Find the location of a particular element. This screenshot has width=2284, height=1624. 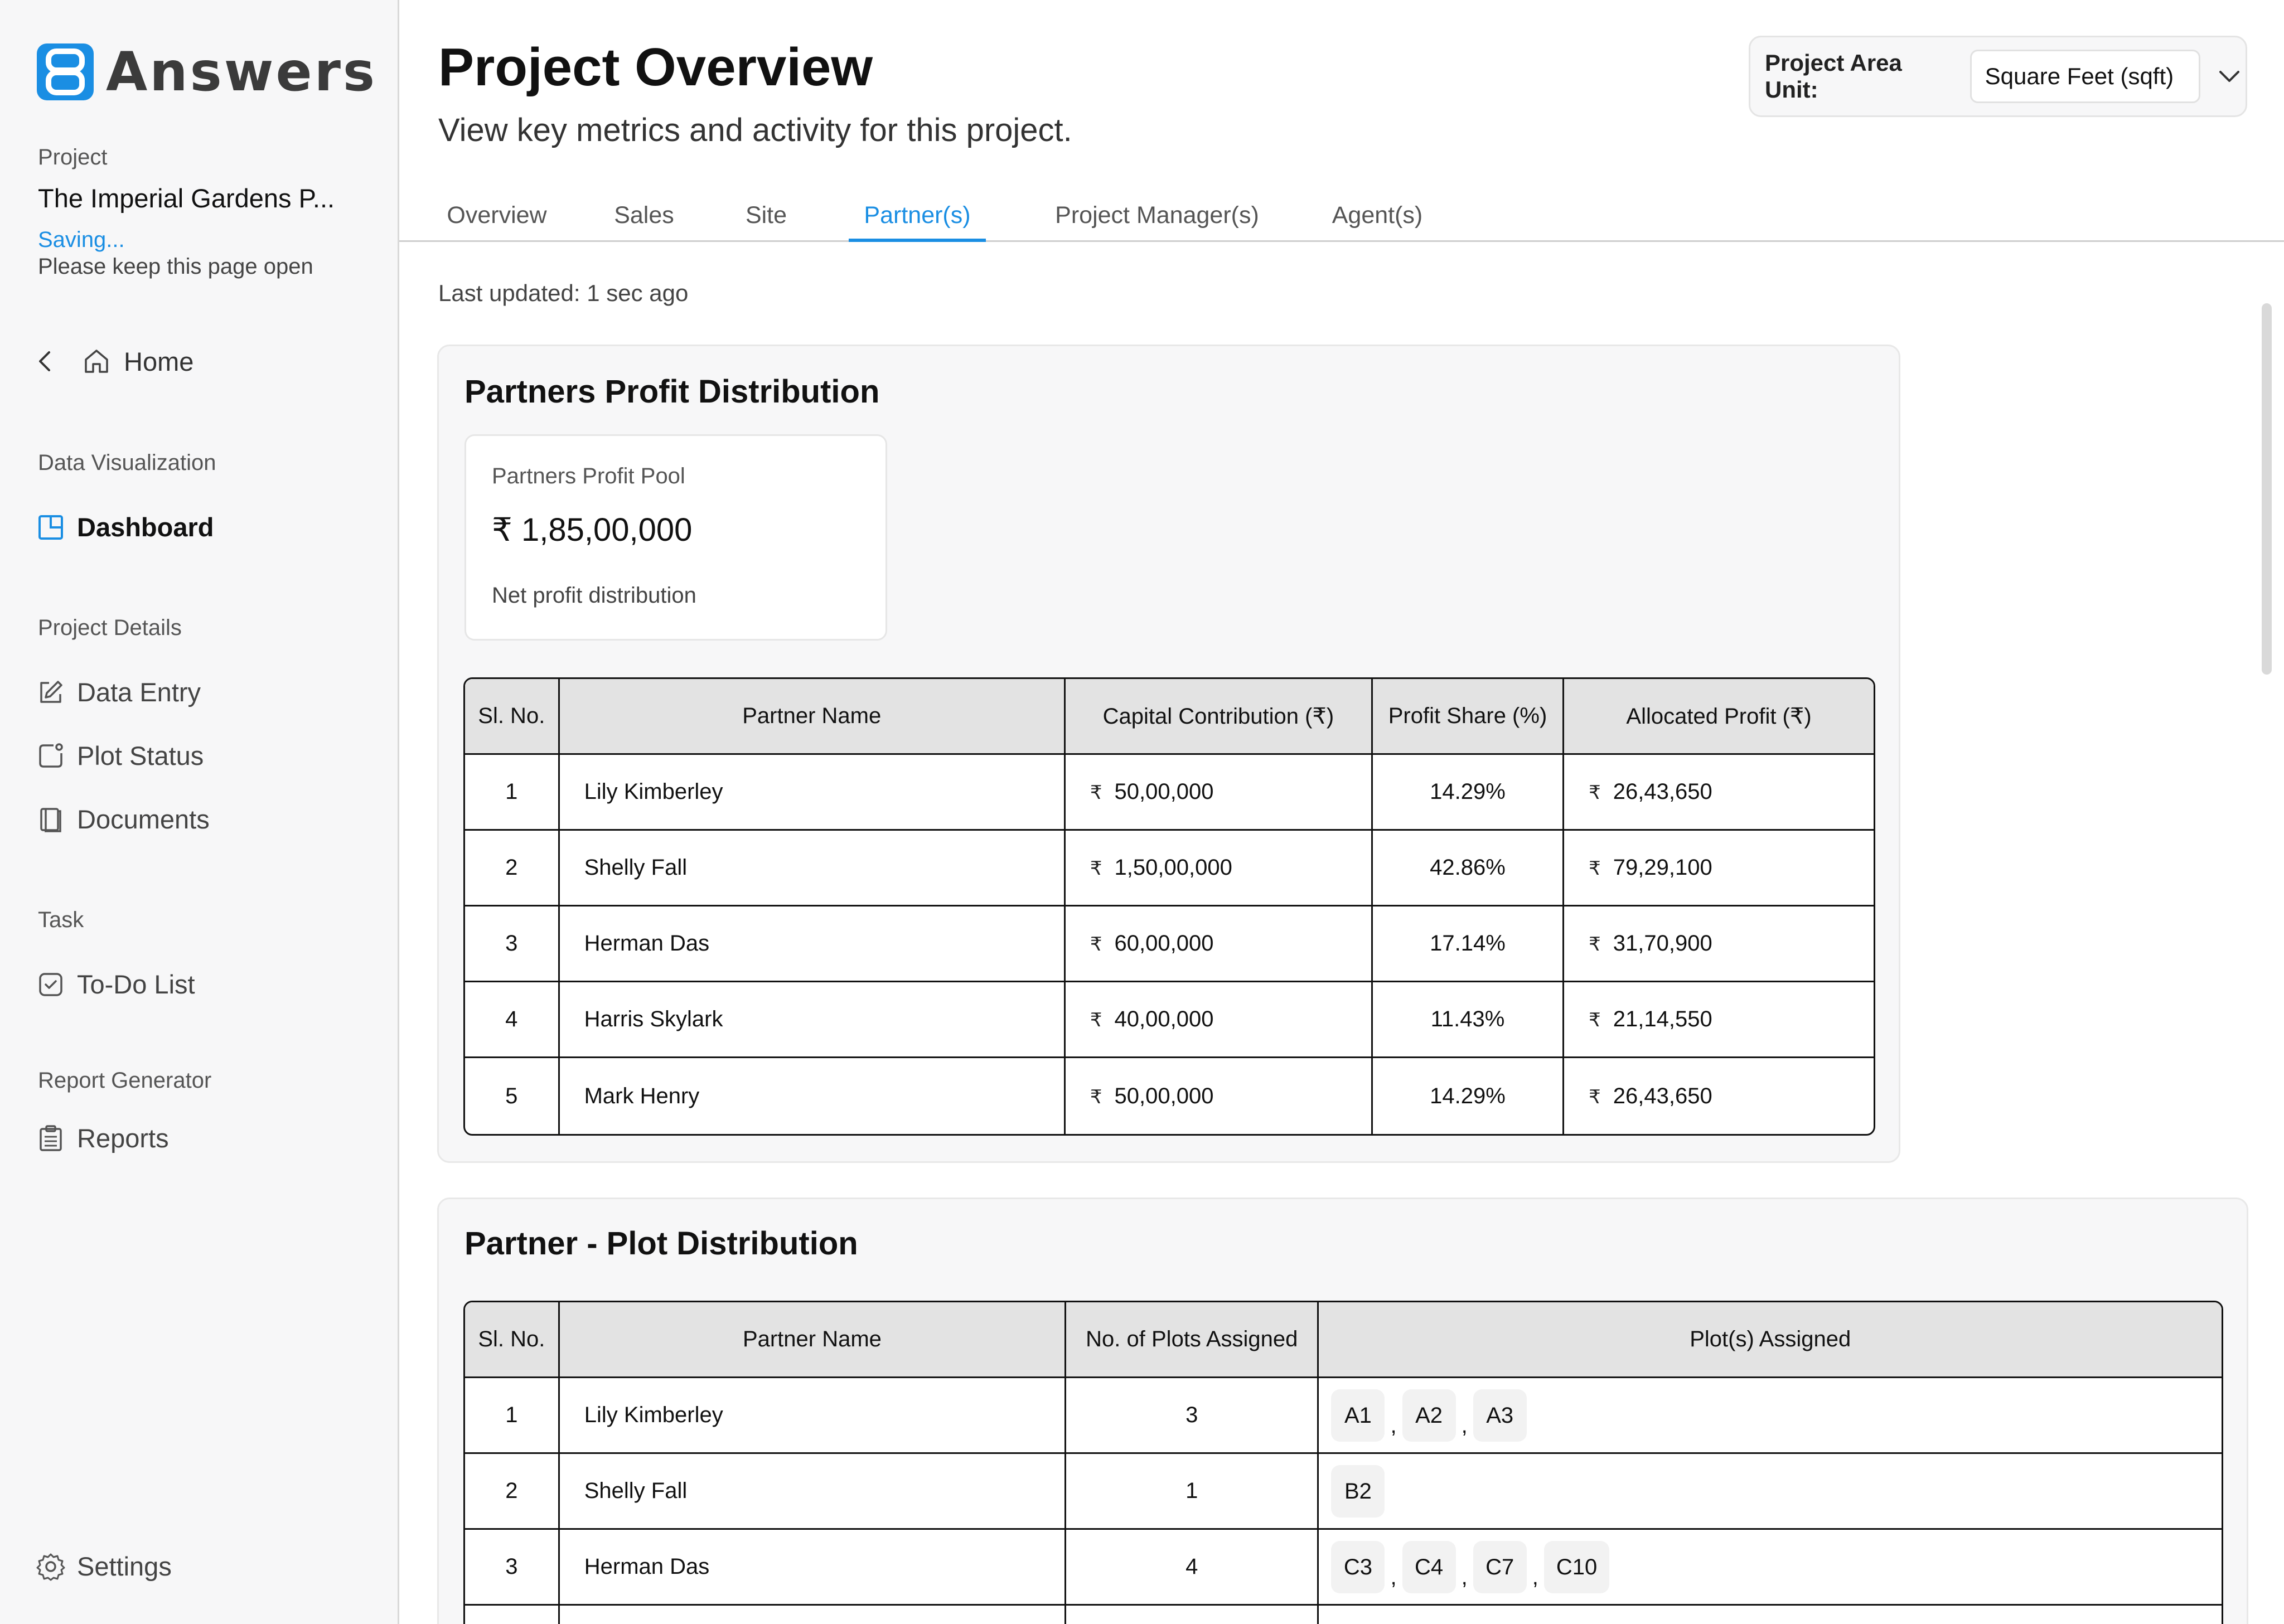

plots-assigned-cell: C3, C4, C7, C10 is located at coordinates (1770, 1568).